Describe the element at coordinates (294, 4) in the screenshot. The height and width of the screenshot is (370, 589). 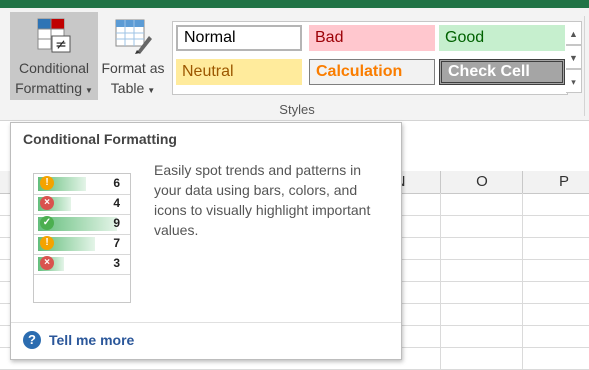
I see `title-bar-strip` at that location.